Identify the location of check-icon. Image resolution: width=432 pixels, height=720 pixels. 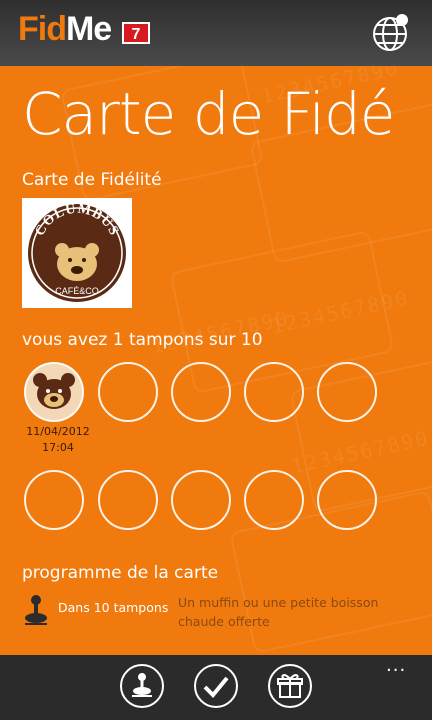
(216, 687).